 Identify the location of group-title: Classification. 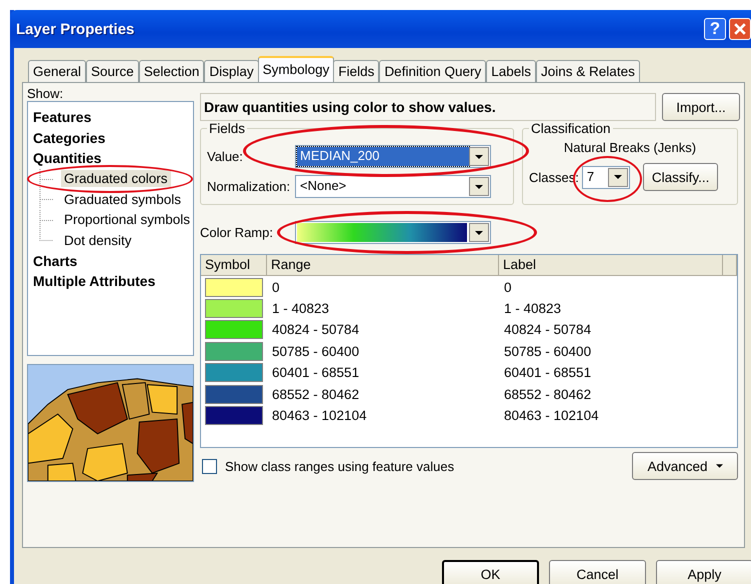
(571, 128).